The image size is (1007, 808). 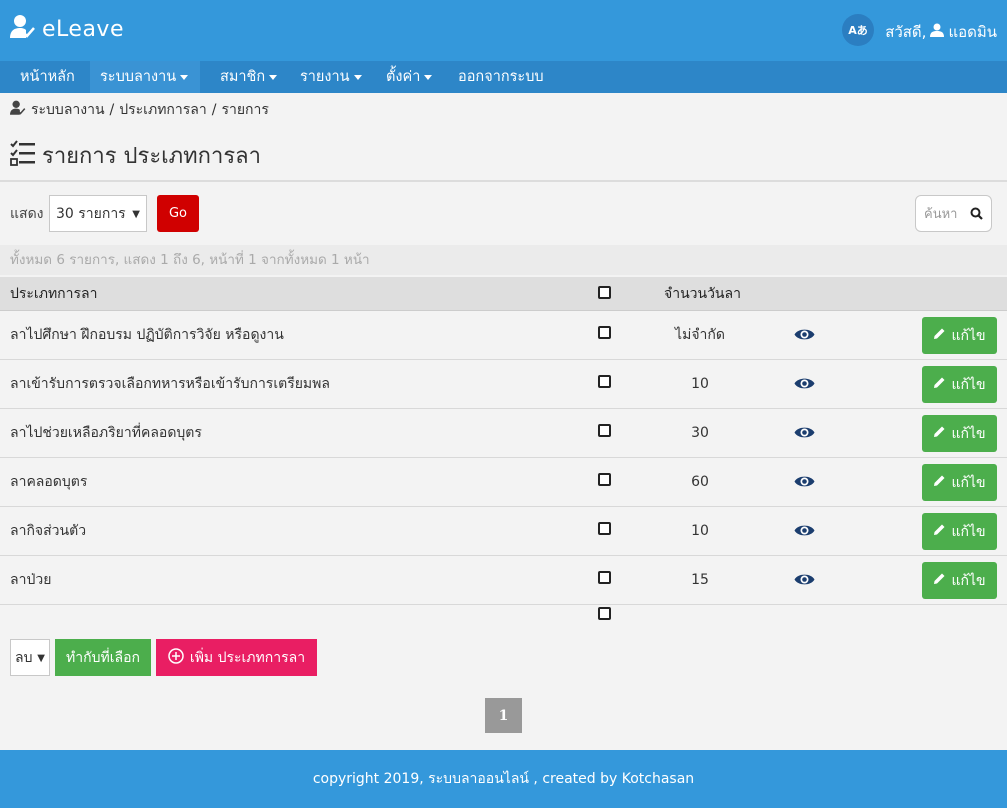 I want to click on leave-type-name: ลากิจส่วนตัว, so click(x=48, y=531).